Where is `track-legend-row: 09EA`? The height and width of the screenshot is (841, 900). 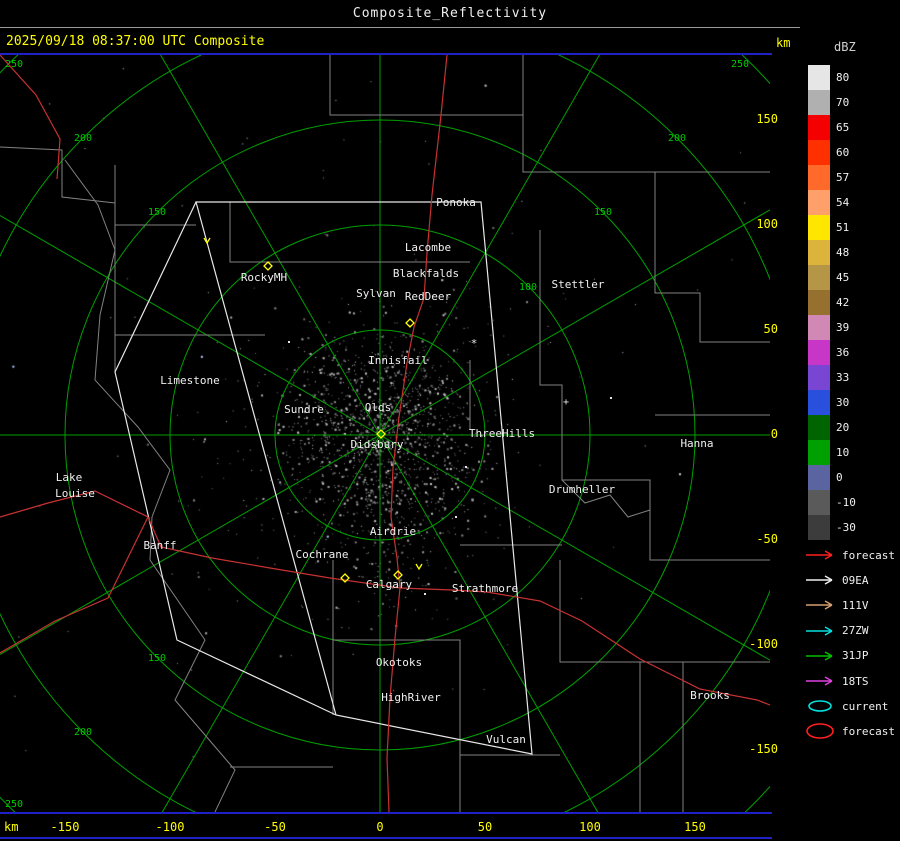
track-legend-row: 09EA is located at coordinates (836, 580).